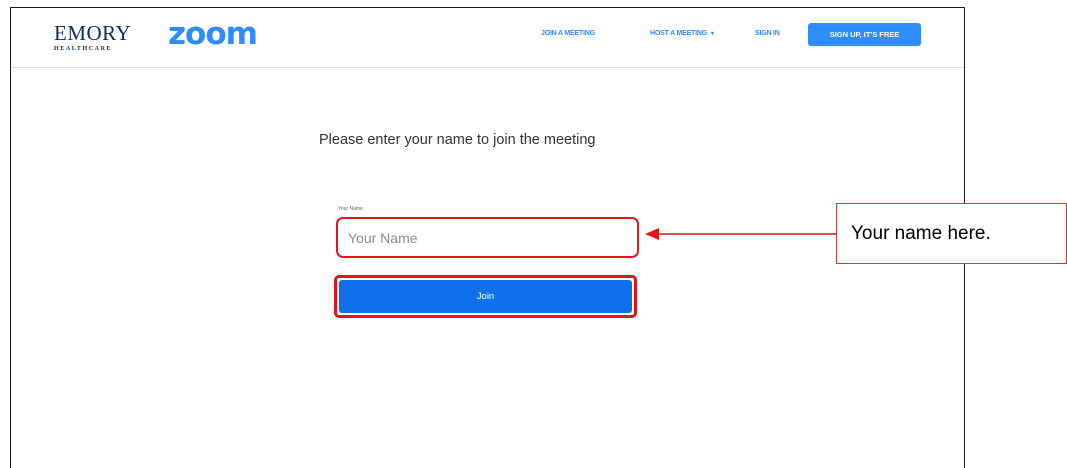 This screenshot has width=1067, height=468. I want to click on callout-text: Your name here., so click(921, 233).